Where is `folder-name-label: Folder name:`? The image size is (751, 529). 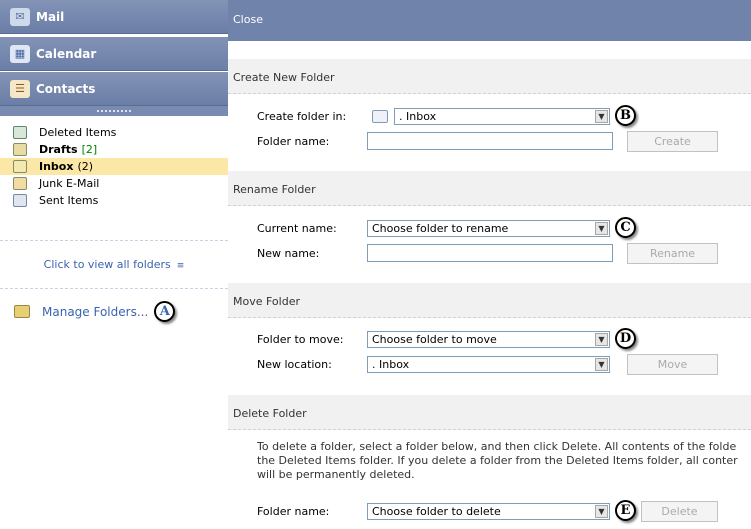 folder-name-label: Folder name: is located at coordinates (293, 141).